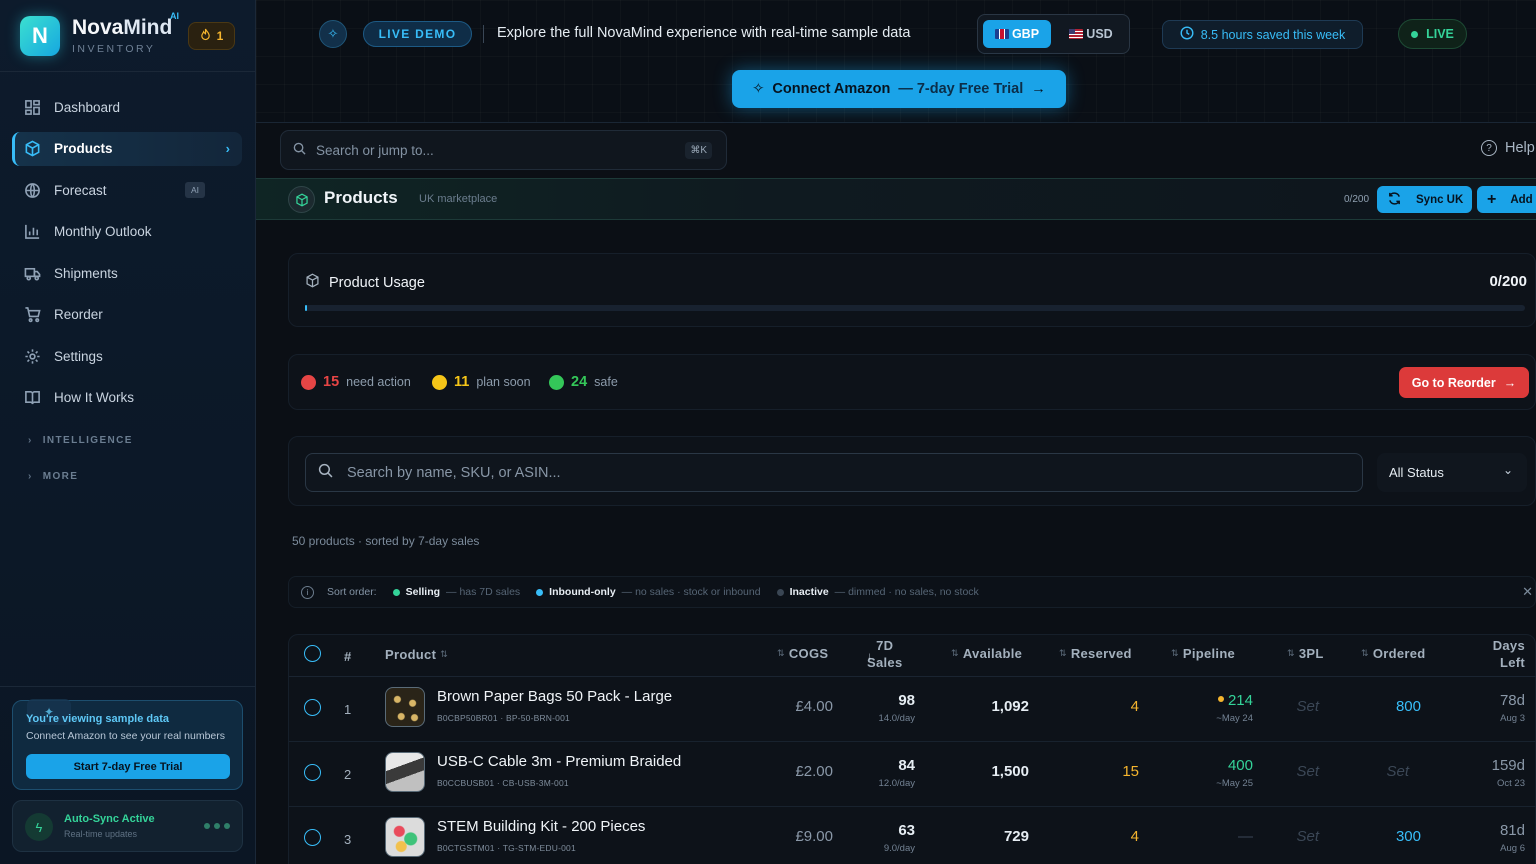 This screenshot has width=1536, height=864. I want to click on arrow-right-icon: →, so click(1510, 382).